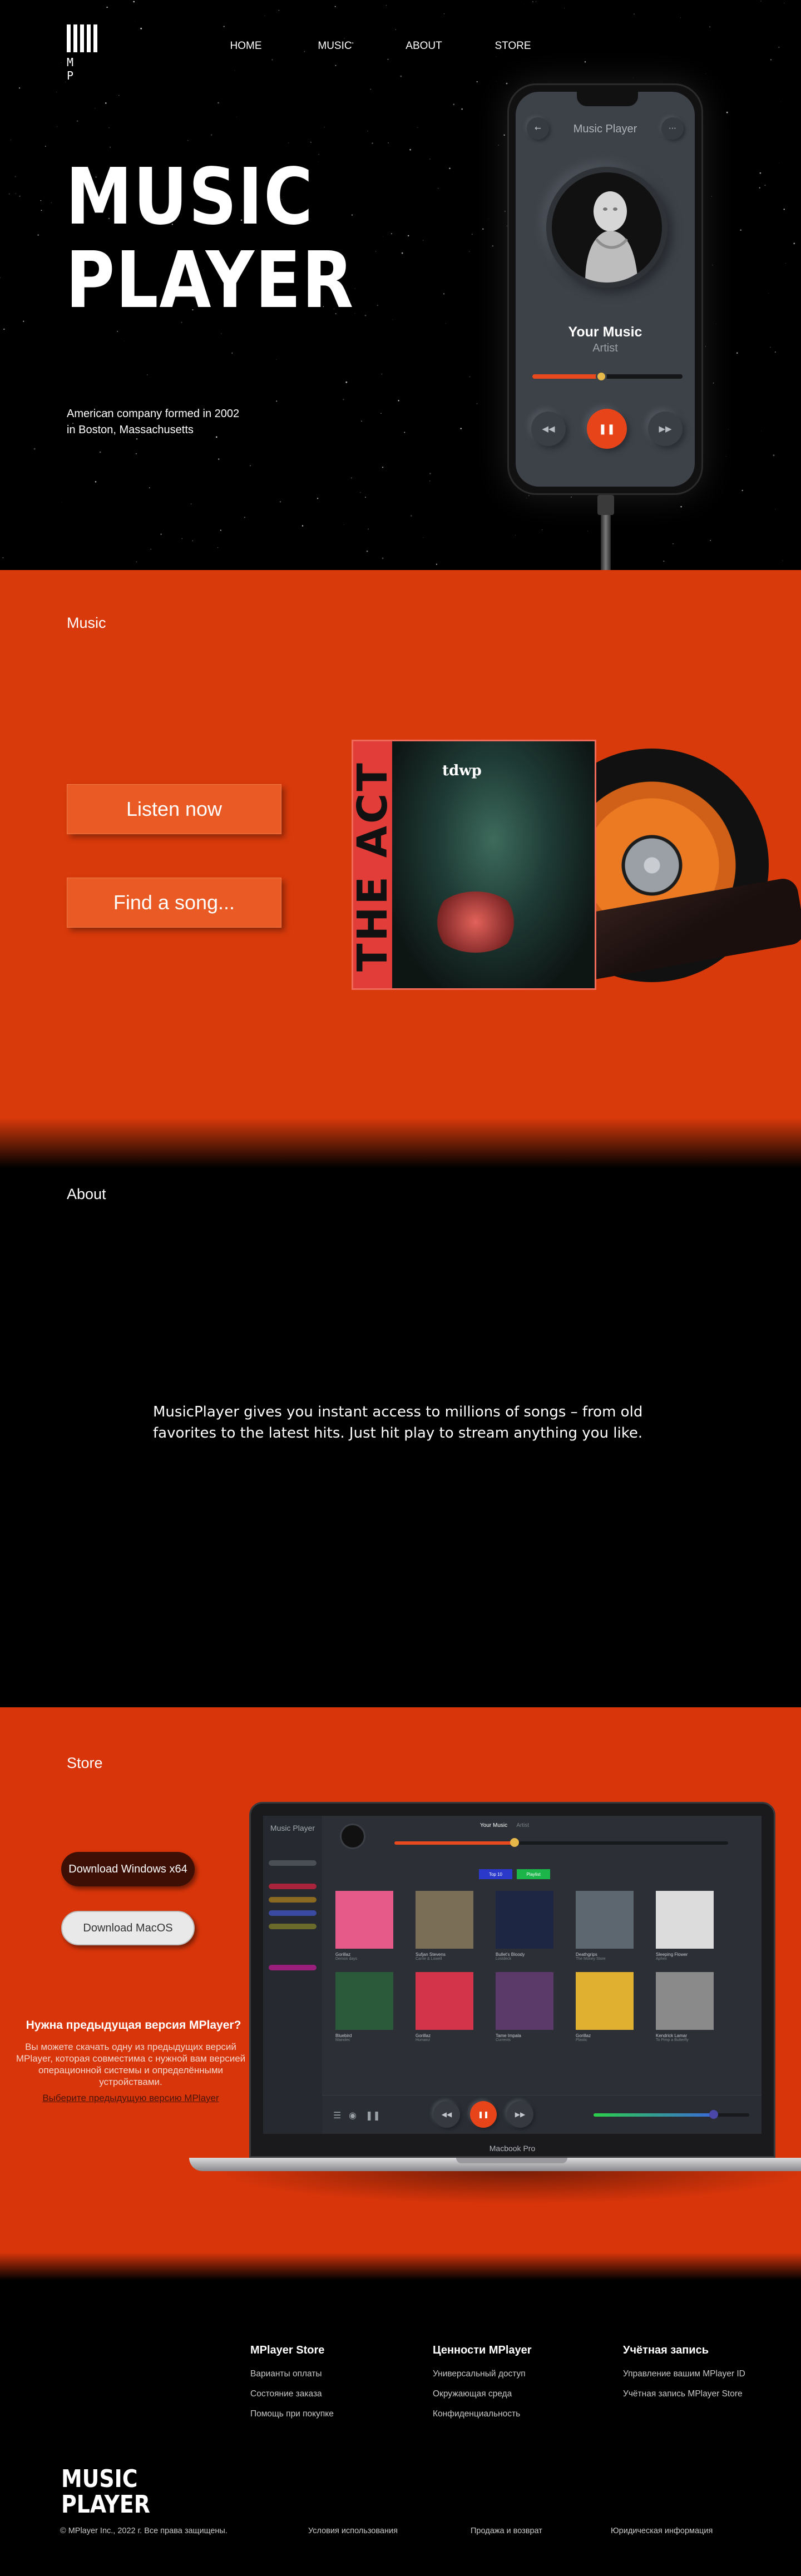 The height and width of the screenshot is (2576, 801). I want to click on nav-home: HOME, so click(245, 46).